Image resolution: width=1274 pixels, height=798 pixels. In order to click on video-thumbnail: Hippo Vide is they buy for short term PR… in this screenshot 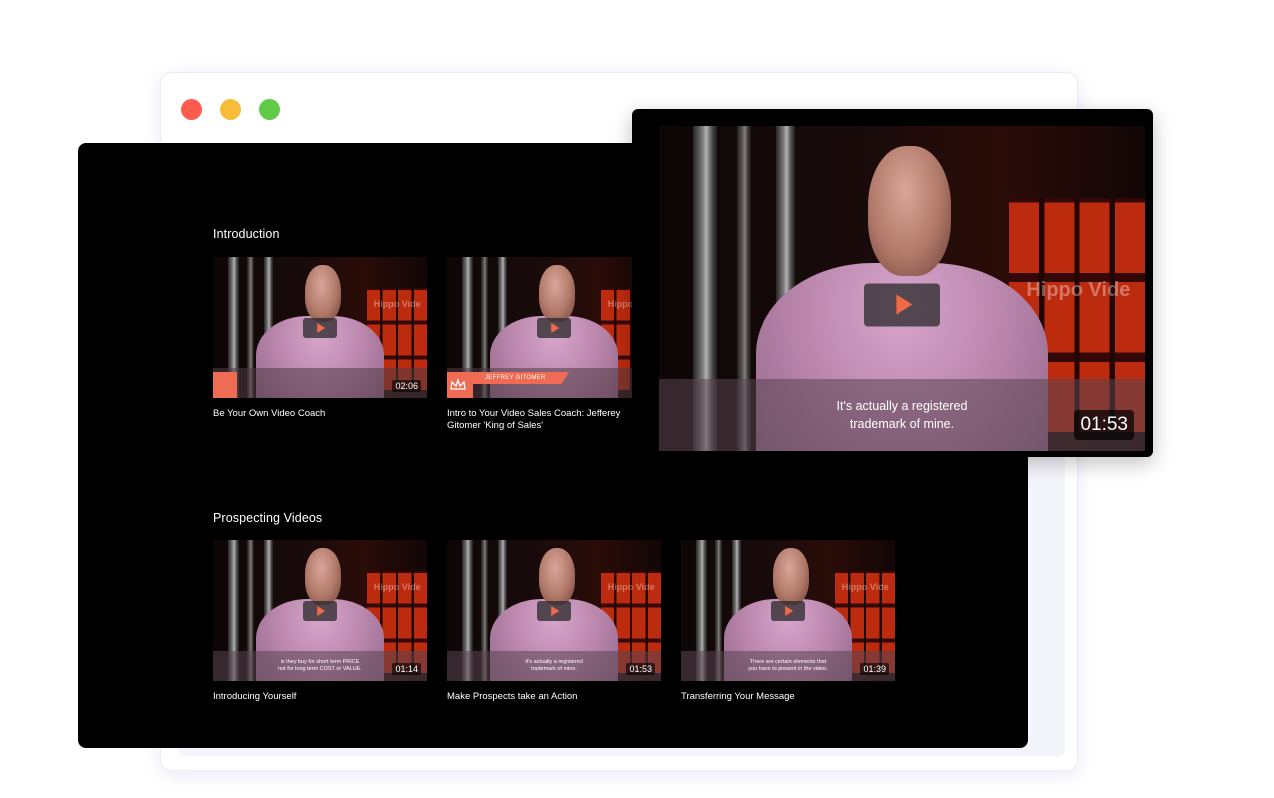, I will do `click(320, 610)`.